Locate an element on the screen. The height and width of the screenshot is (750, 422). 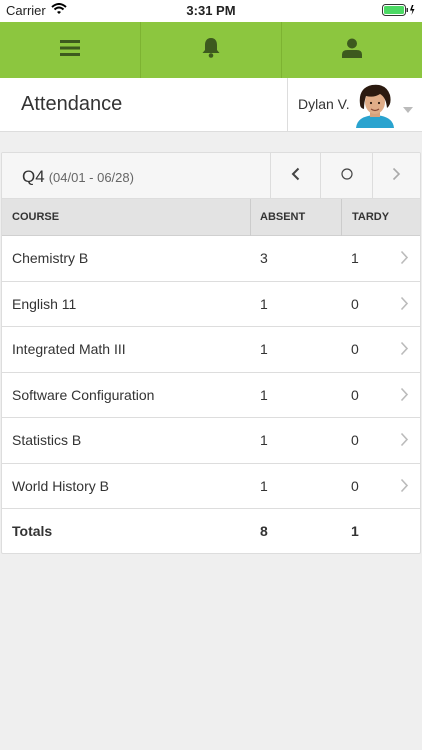
profile-button is located at coordinates (352, 50).